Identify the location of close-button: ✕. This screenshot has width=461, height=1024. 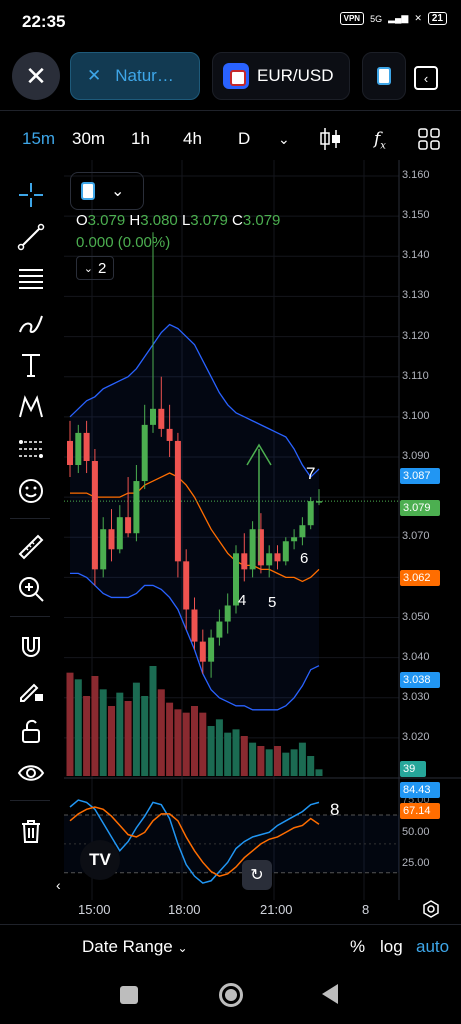
(36, 76).